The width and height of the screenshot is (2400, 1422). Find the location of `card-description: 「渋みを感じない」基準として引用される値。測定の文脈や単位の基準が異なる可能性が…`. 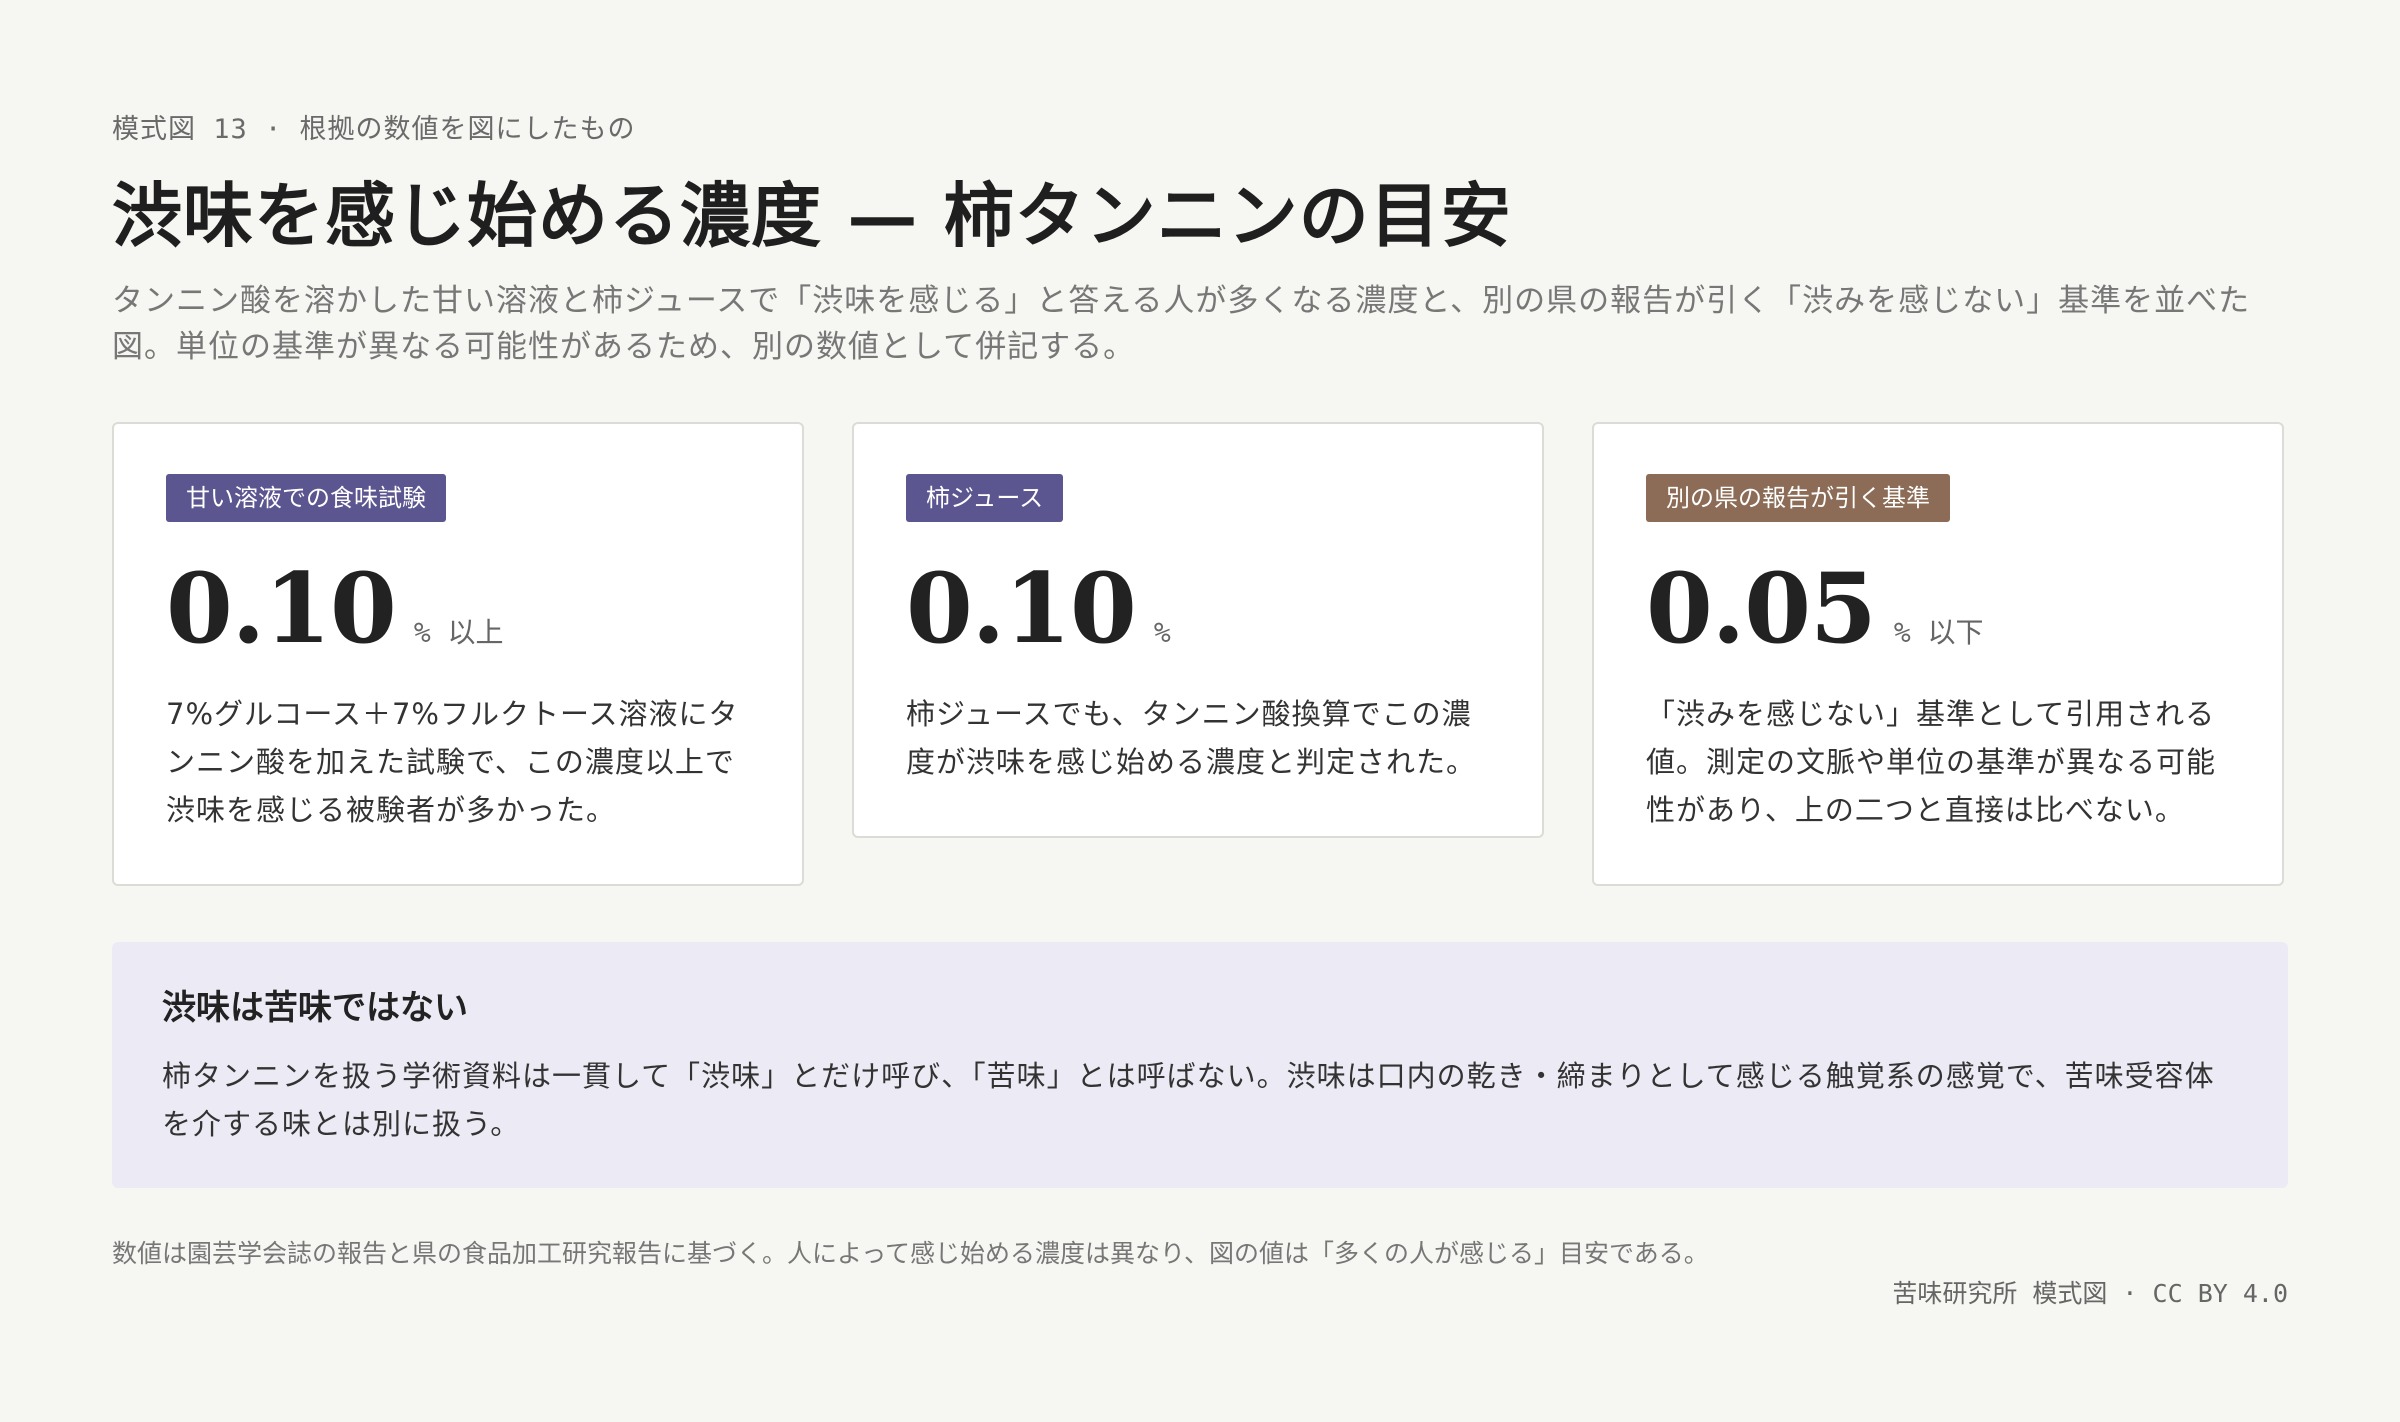

card-description: 「渋みを感じない」基準として引用される値。測定の文脈や単位の基準が異なる可能性が… is located at coordinates (1931, 762).